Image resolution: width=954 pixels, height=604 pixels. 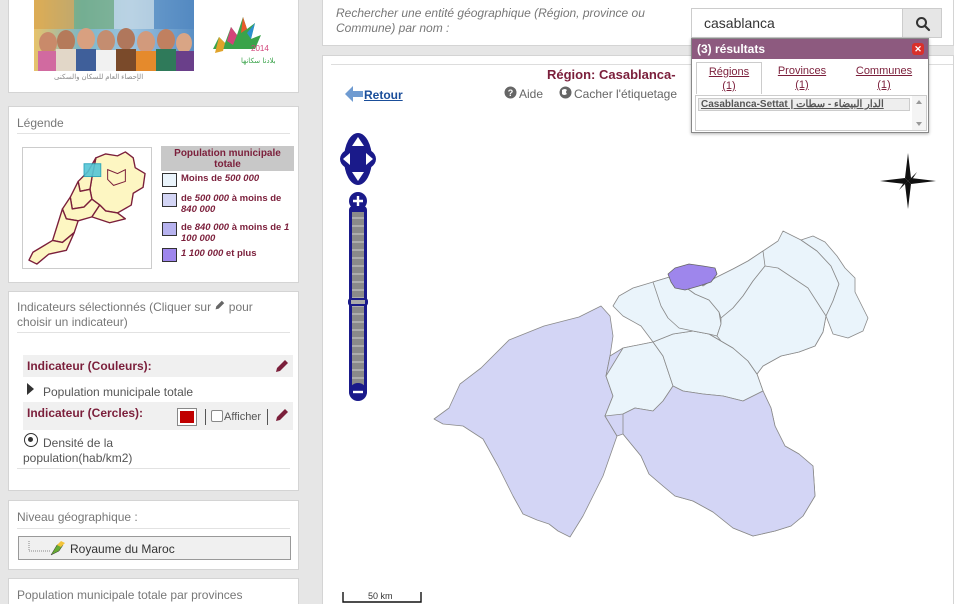 What do you see at coordinates (46, 548) in the screenshot?
I see `tree-connector-icon` at bounding box center [46, 548].